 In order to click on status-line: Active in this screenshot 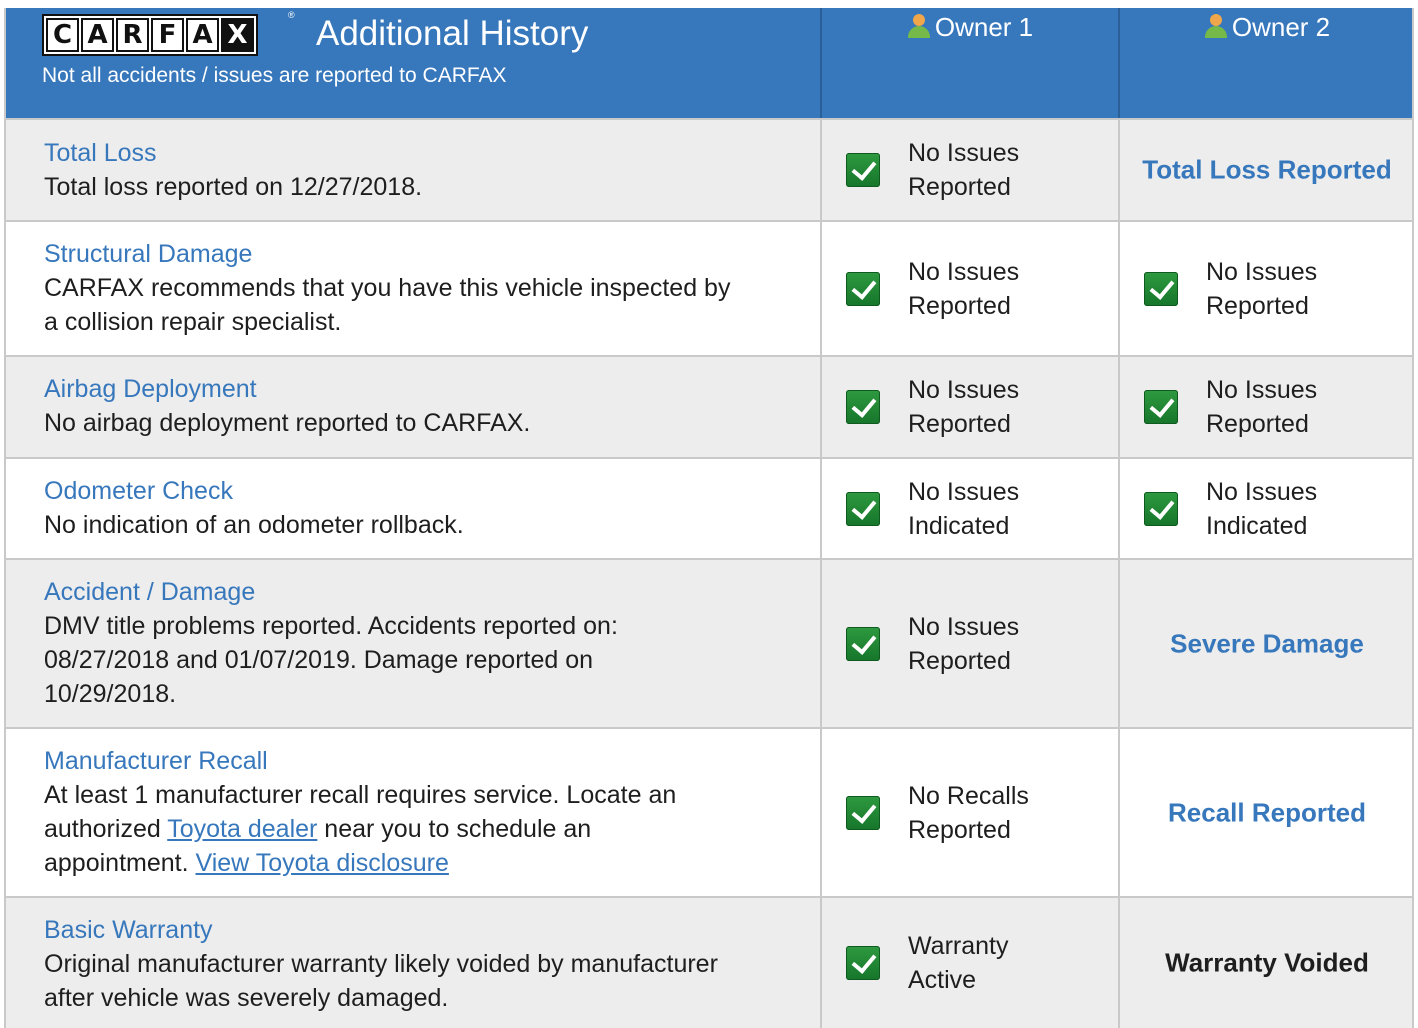, I will do `click(942, 980)`.